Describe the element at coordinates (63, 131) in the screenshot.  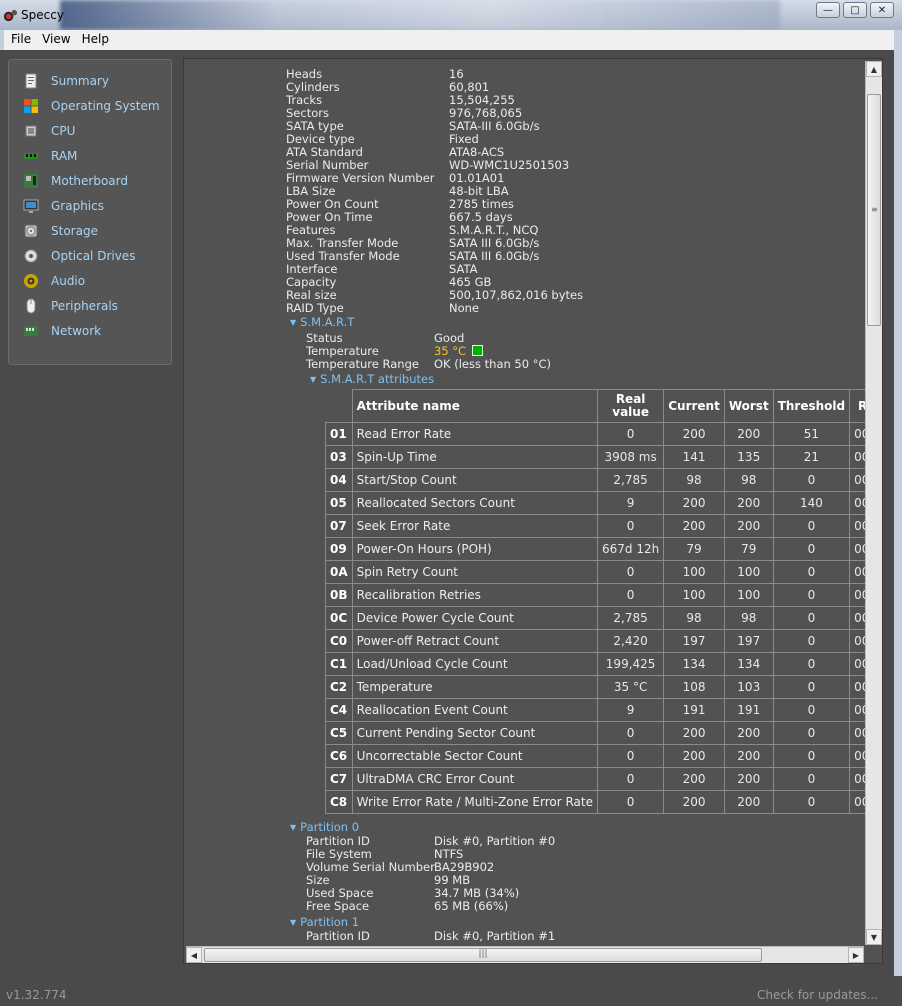
I see `sidebar-item-label: CPU` at that location.